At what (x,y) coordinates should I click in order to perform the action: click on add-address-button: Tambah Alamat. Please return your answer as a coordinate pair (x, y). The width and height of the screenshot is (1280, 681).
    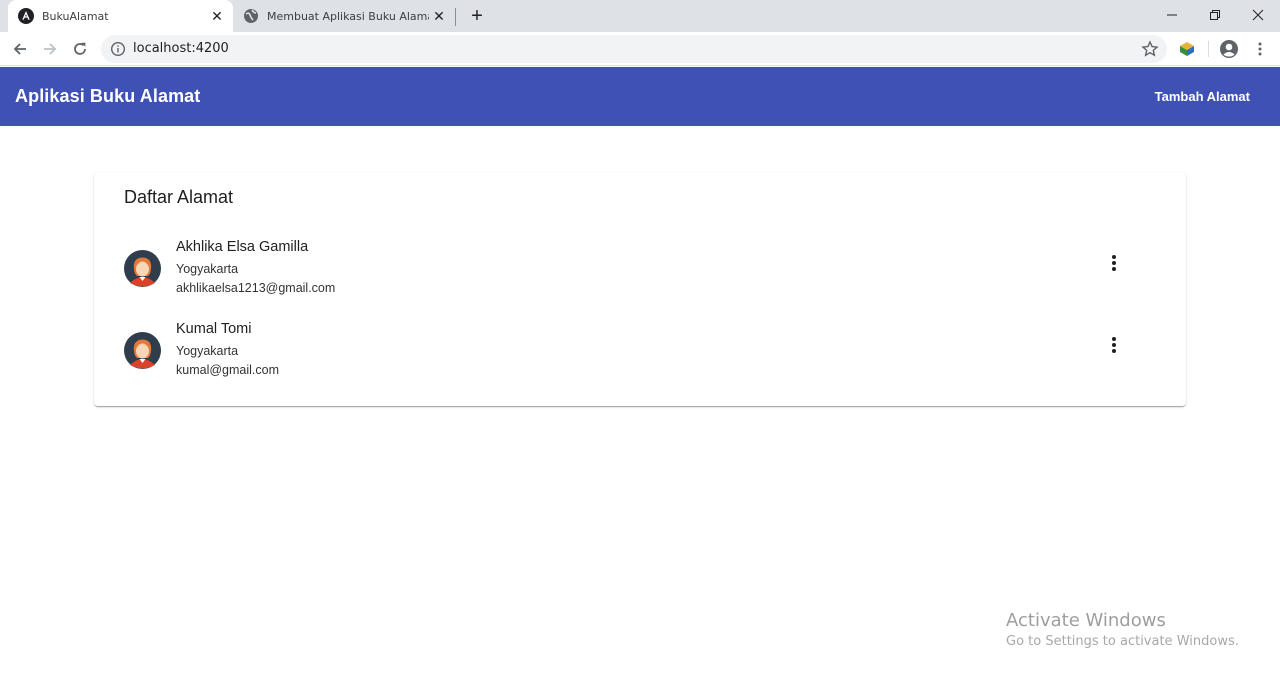
    Looking at the image, I should click on (1202, 96).